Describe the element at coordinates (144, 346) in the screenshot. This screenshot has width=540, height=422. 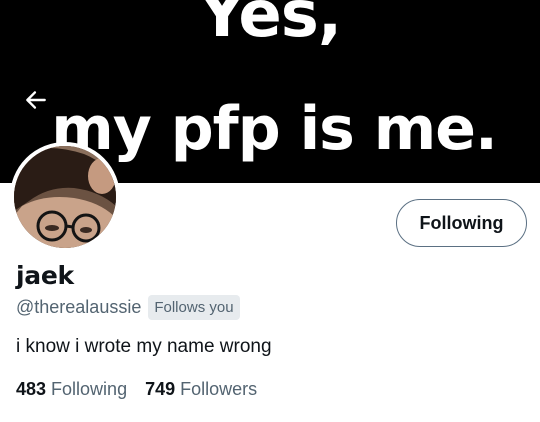
I see `profile-bio: i know i wrote my name wrong` at that location.